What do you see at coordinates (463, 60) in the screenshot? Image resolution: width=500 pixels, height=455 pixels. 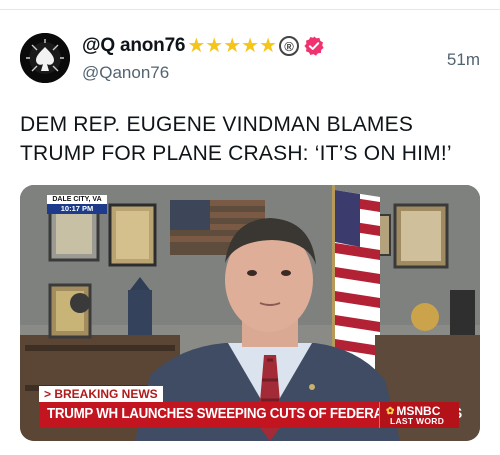 I see `post-timestamp: 51m` at bounding box center [463, 60].